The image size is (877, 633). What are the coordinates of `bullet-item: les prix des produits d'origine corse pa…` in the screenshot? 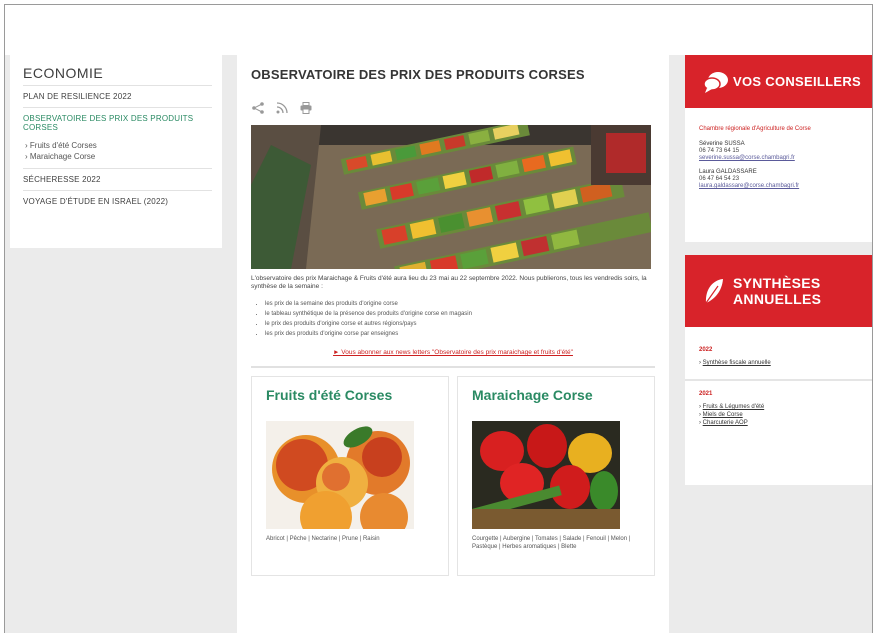 It's located at (460, 334).